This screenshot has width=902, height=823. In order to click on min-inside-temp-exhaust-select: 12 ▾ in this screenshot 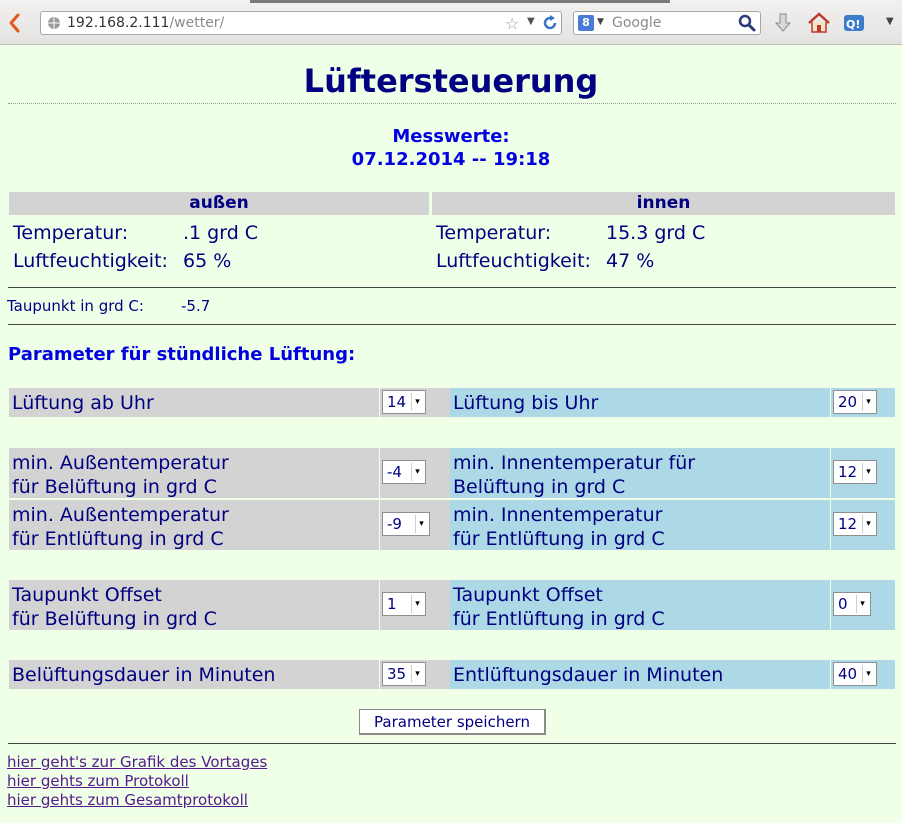, I will do `click(855, 524)`.